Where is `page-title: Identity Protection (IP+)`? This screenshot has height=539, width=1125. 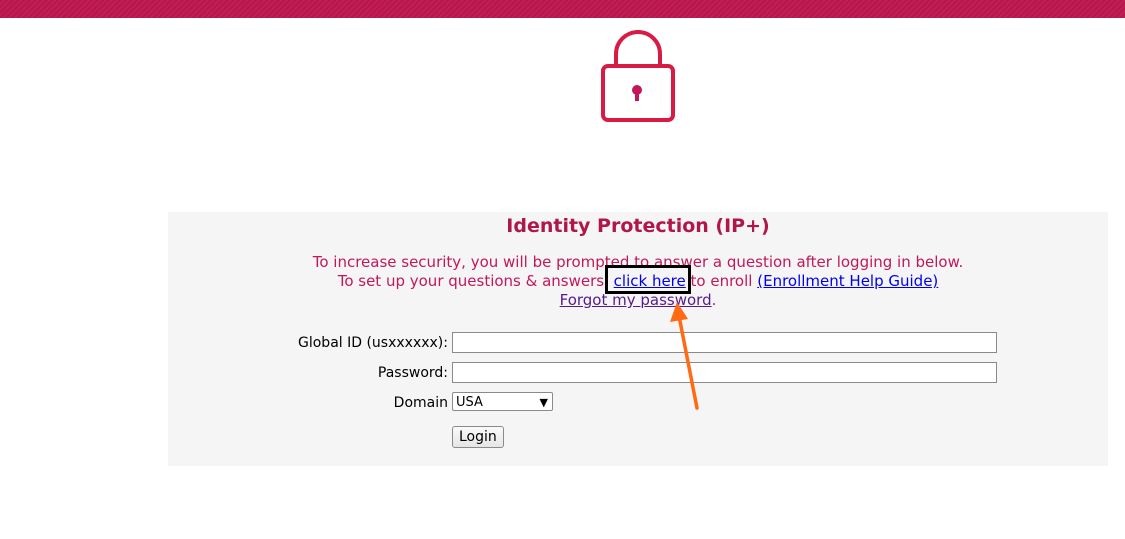 page-title: Identity Protection (IP+) is located at coordinates (638, 226).